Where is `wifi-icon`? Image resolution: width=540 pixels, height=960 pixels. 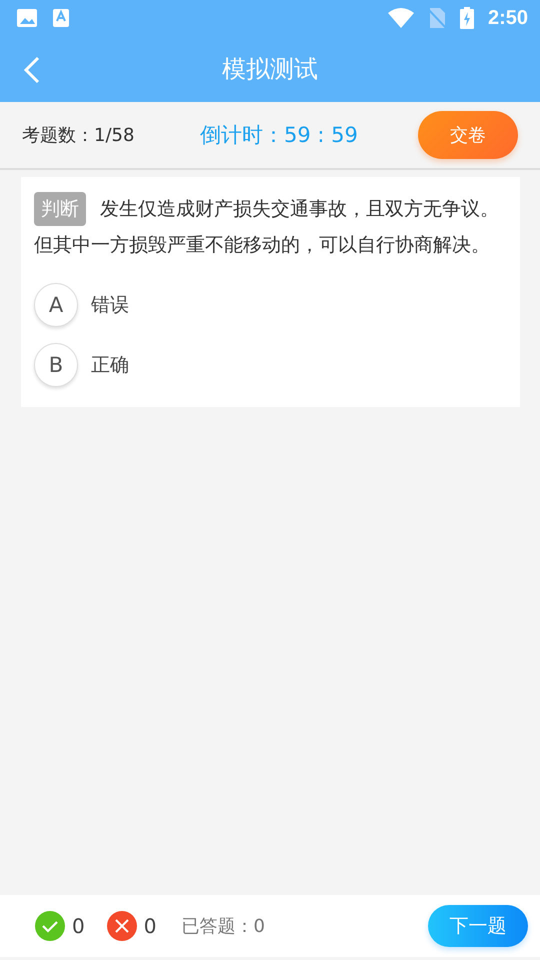
wifi-icon is located at coordinates (401, 18).